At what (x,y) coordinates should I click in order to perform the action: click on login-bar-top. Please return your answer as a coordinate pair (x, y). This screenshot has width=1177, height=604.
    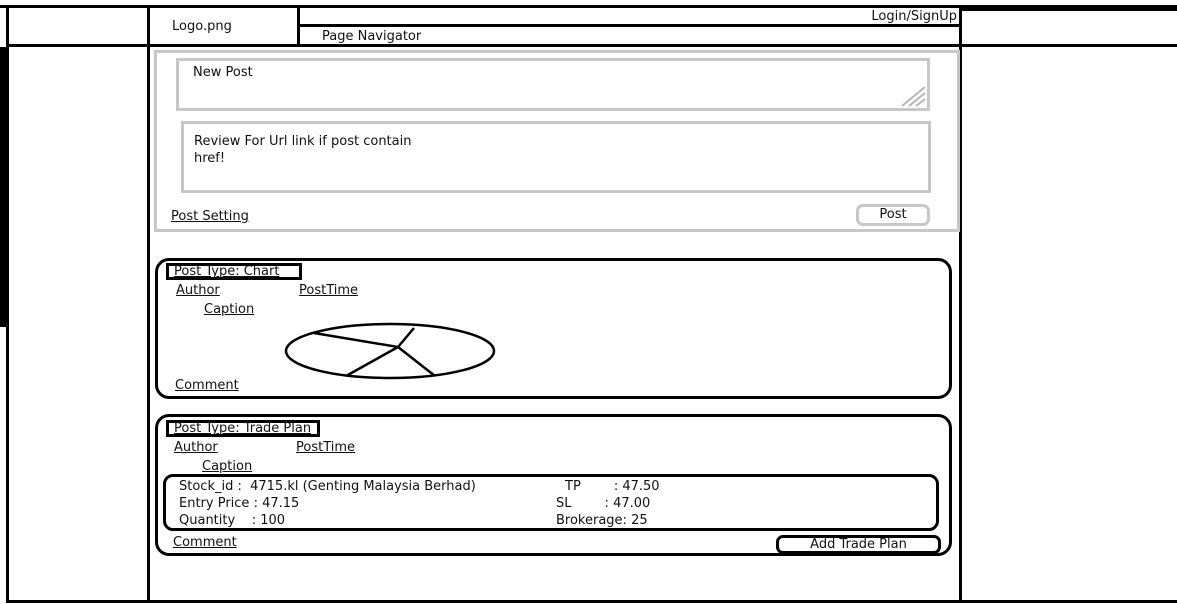
    Looking at the image, I should click on (628, 6).